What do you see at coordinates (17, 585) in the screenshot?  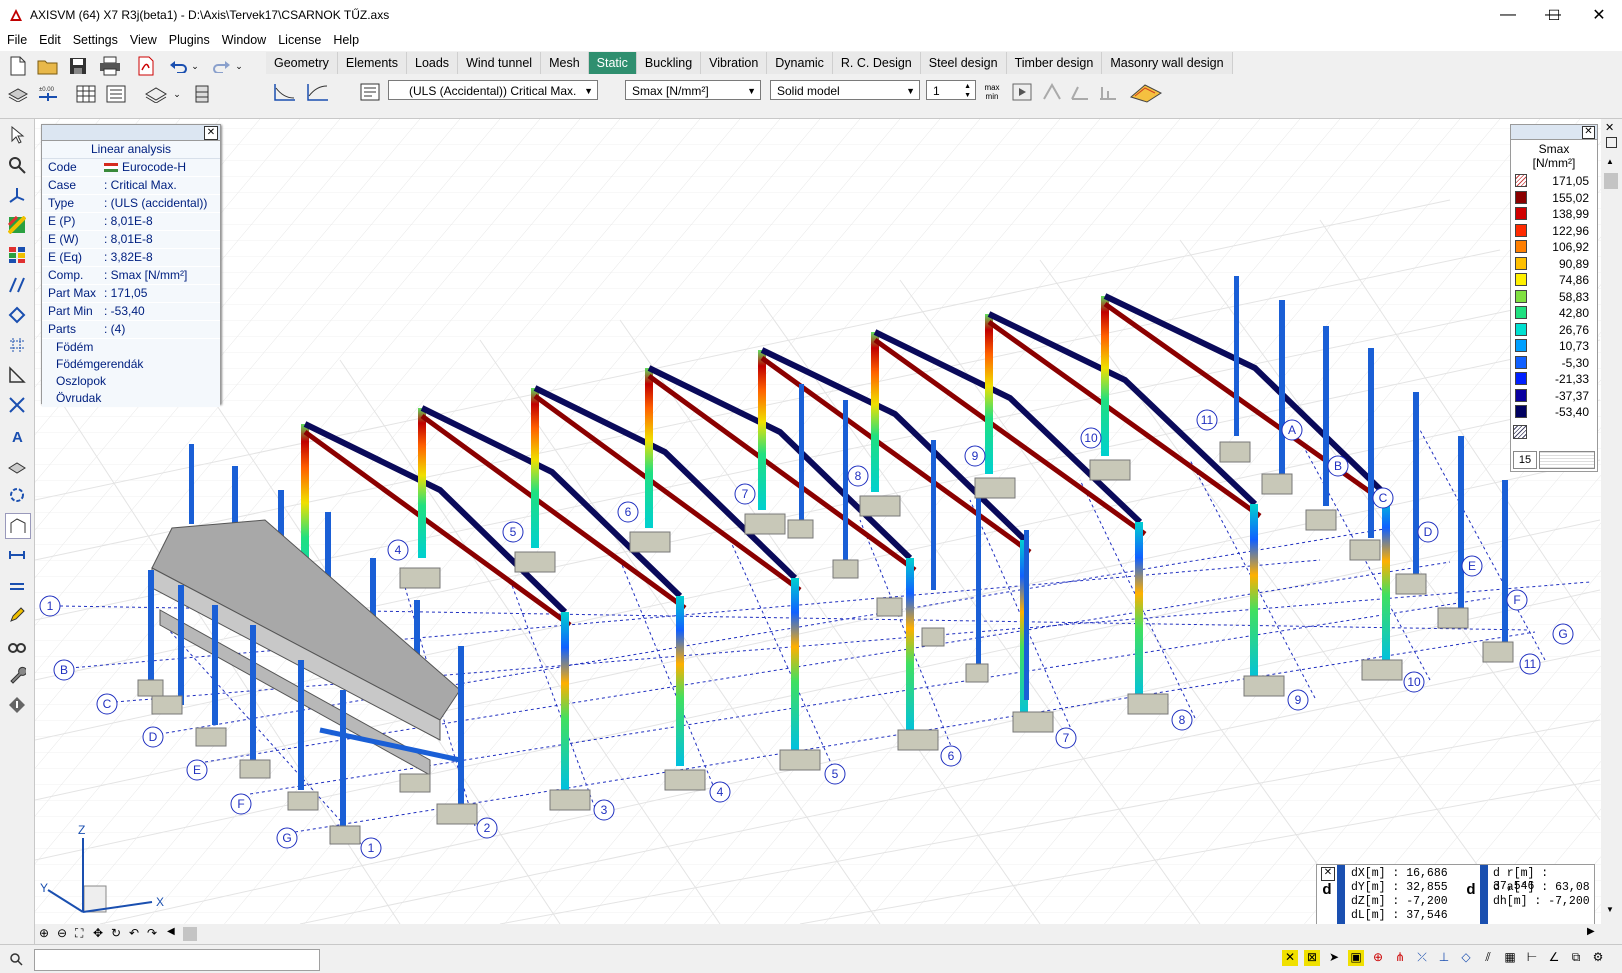 I see `align-icon` at bounding box center [17, 585].